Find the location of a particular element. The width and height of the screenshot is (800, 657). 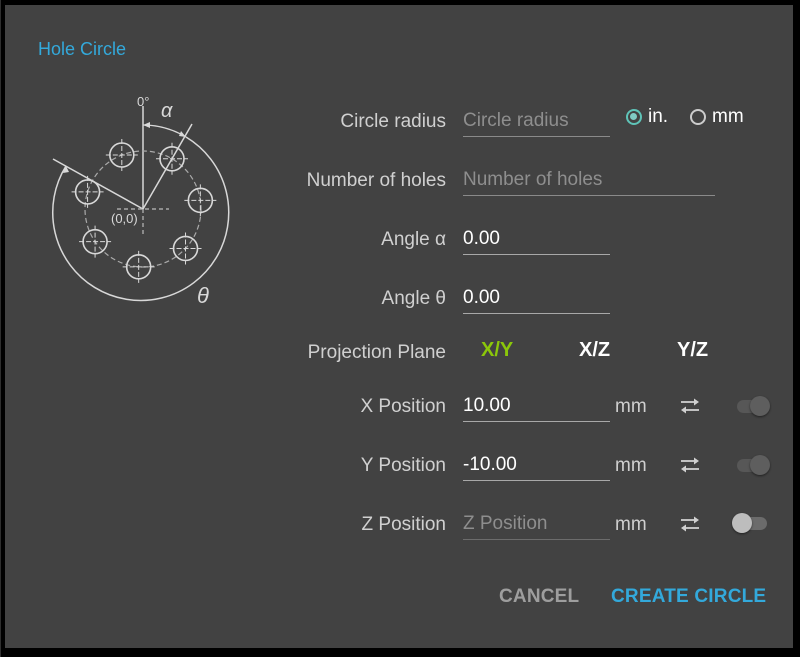

radio-selected-icon is located at coordinates (634, 117).